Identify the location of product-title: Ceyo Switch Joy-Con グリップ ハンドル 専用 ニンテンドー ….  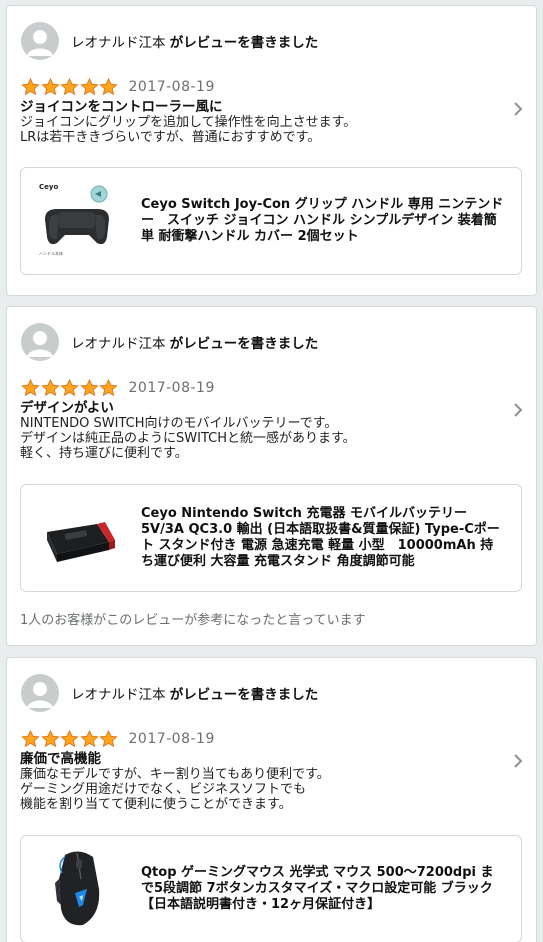
(323, 221).